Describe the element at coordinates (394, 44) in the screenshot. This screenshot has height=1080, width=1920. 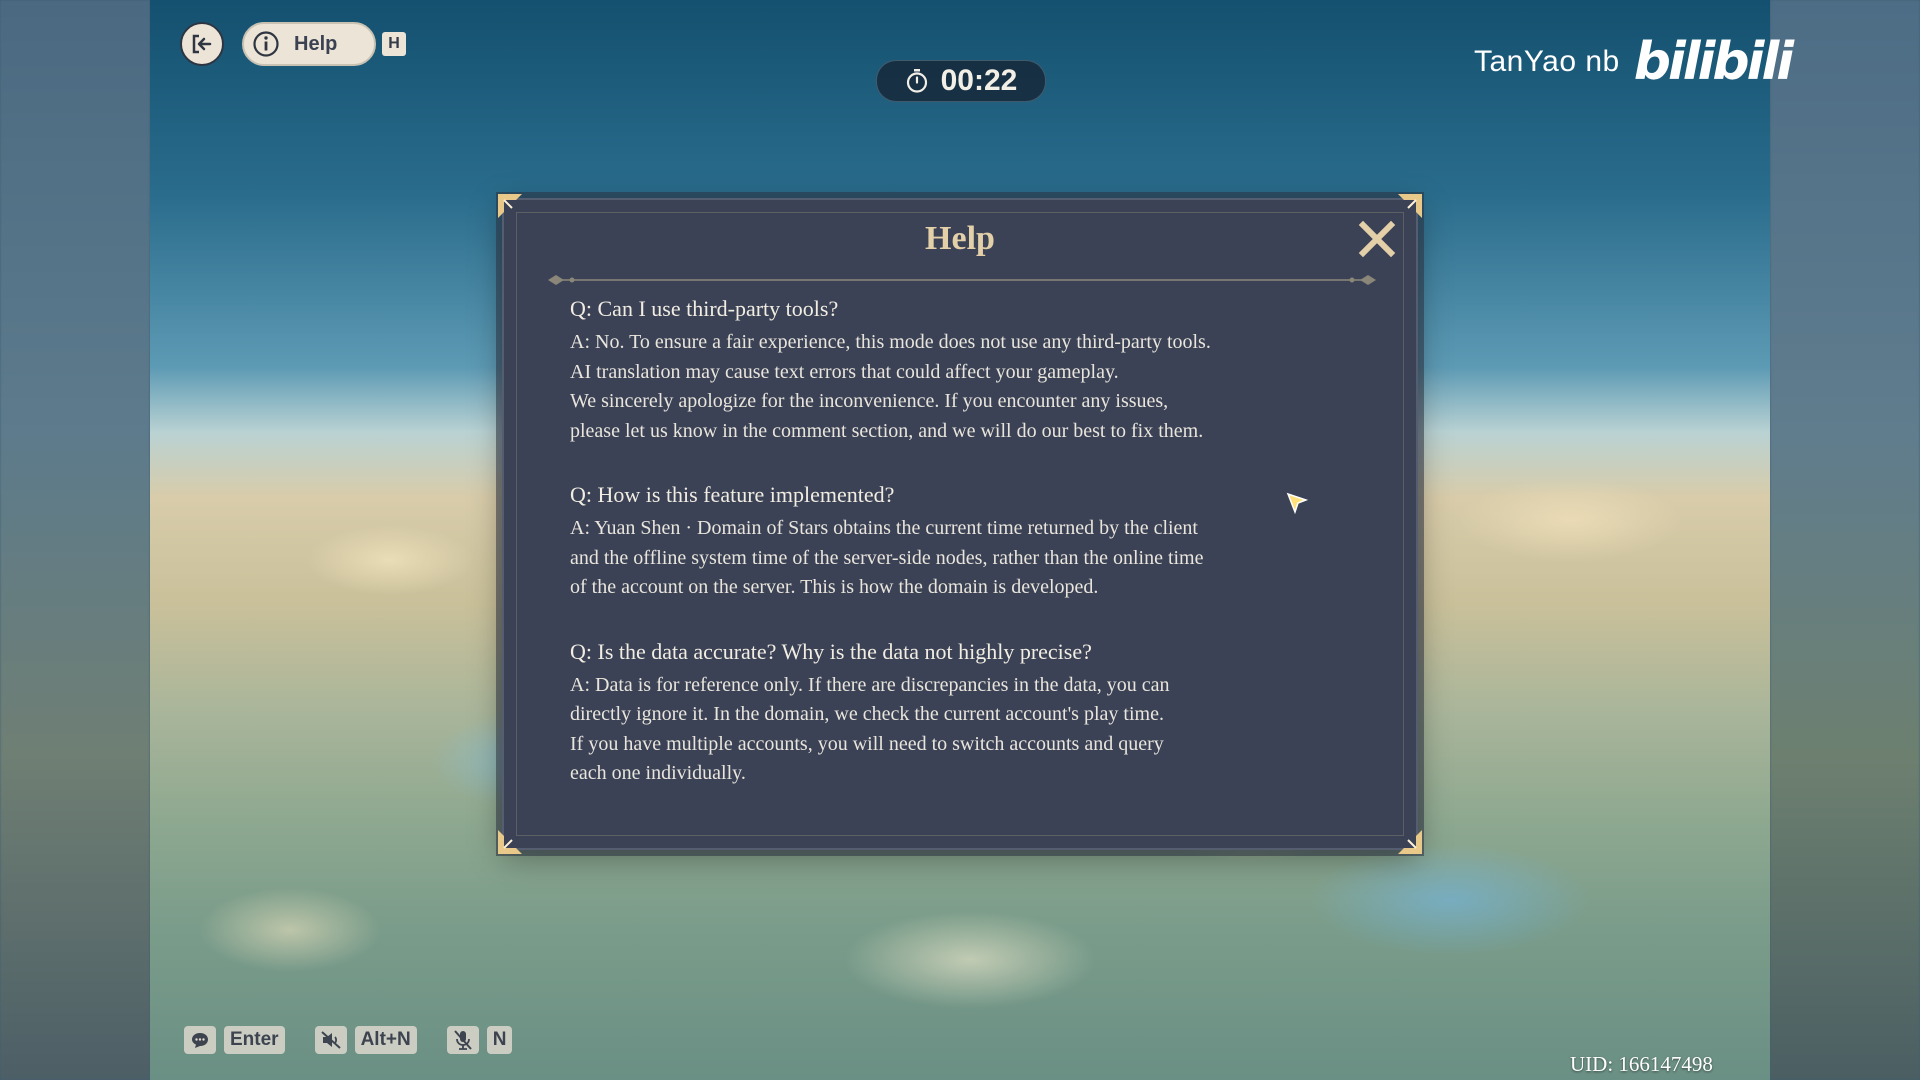
I see `help-hotkey-badge: H` at that location.